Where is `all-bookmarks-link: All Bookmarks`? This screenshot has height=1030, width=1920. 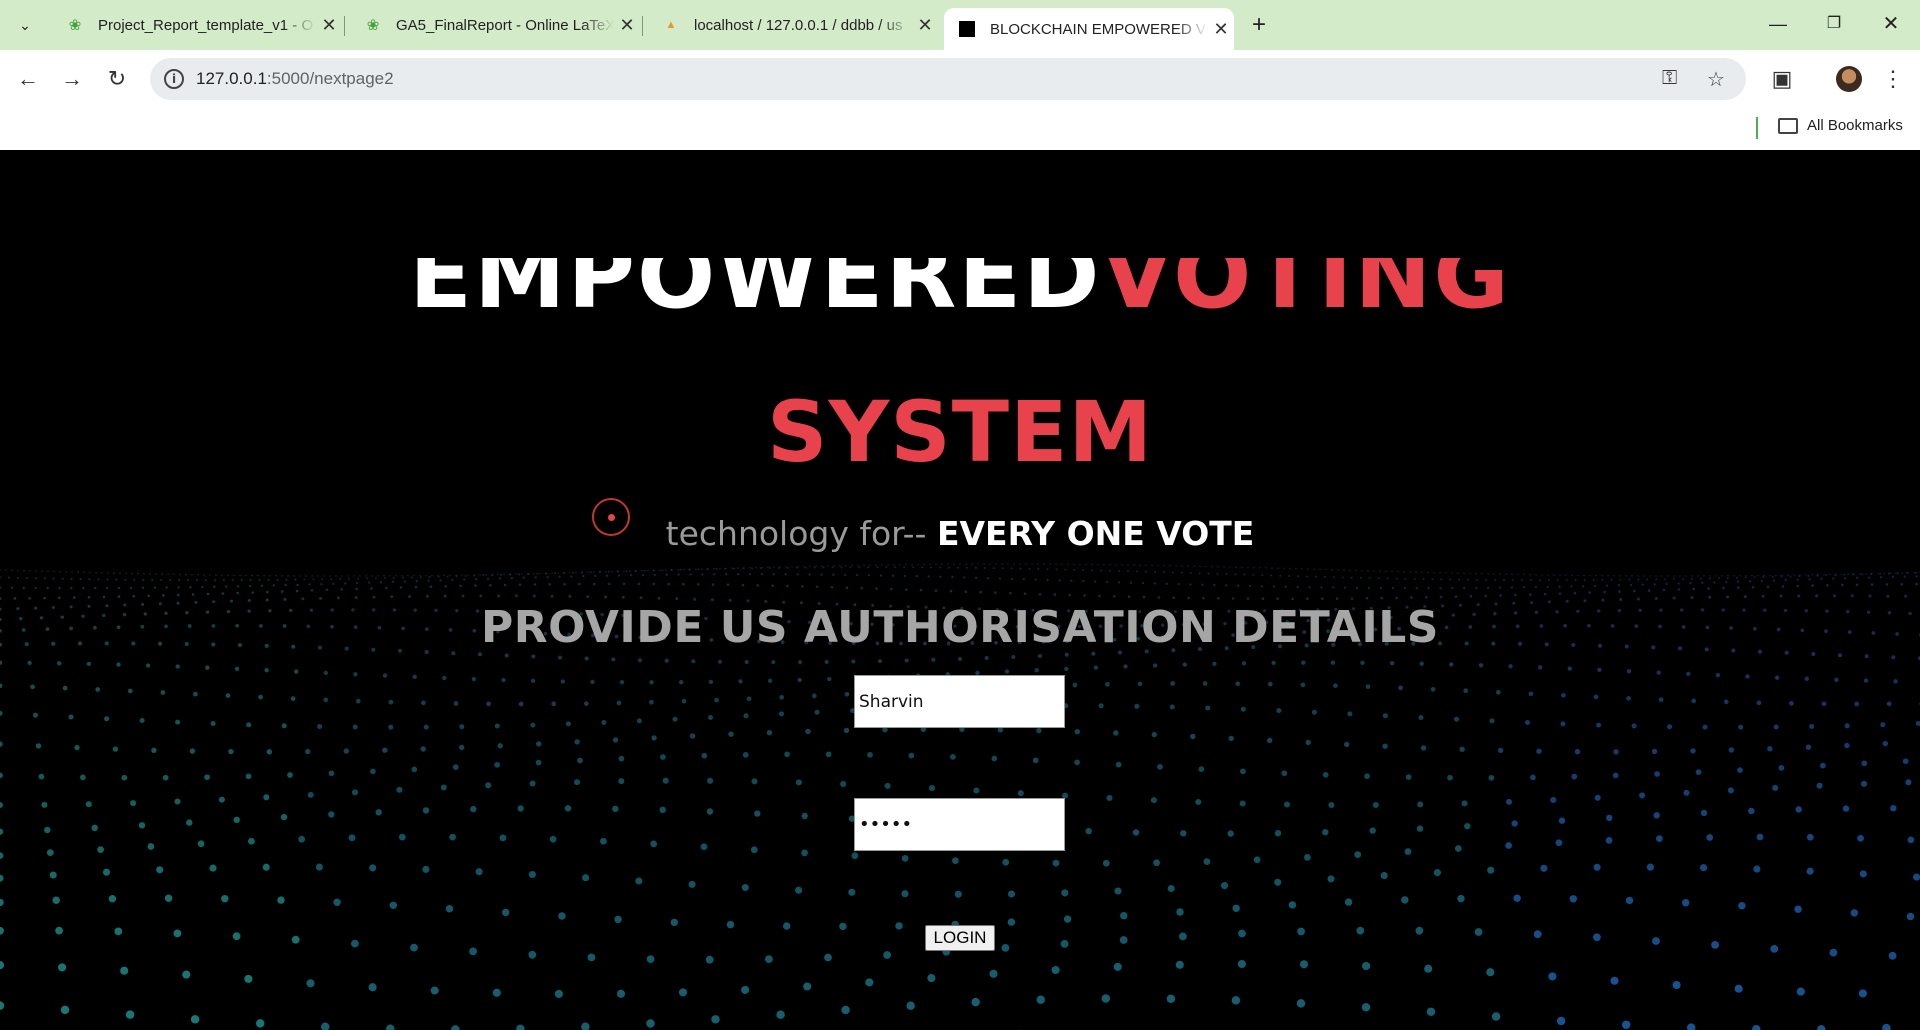 all-bookmarks-link: All Bookmarks is located at coordinates (1855, 125).